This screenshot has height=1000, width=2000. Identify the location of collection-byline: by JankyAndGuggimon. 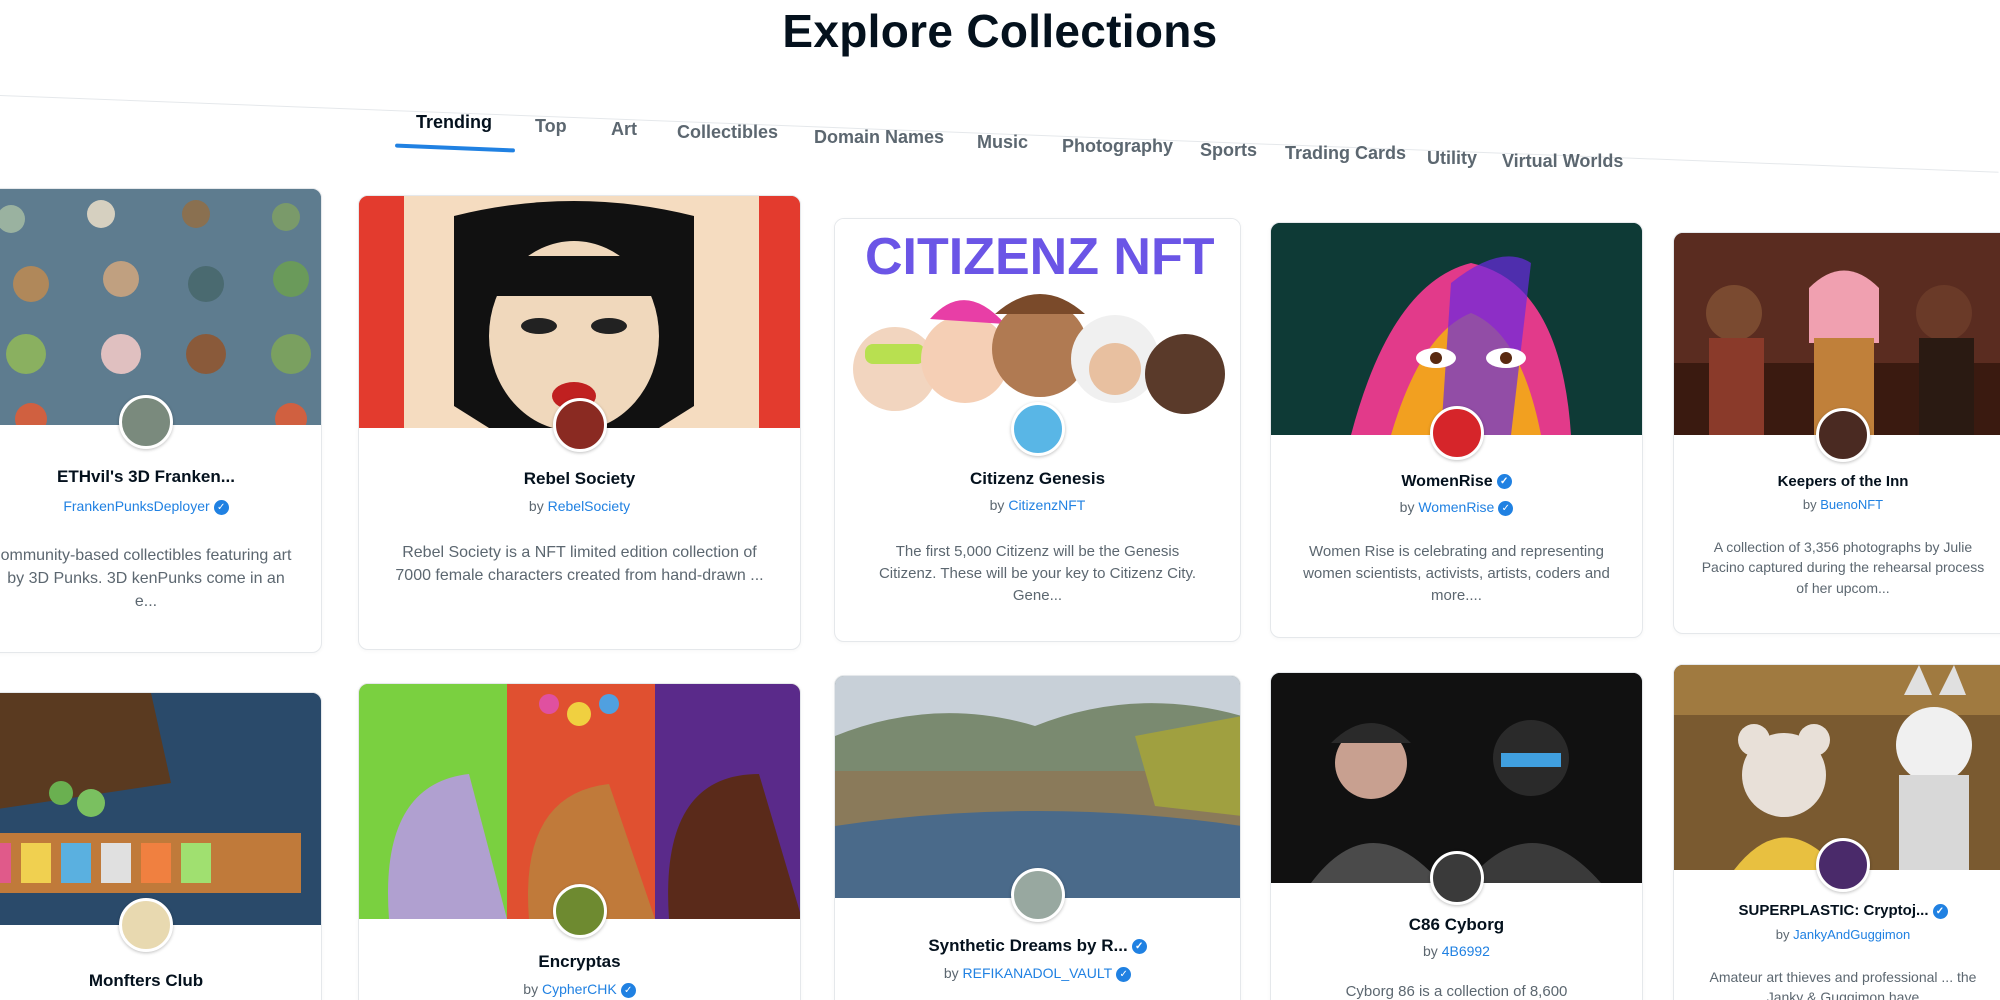
(1837, 934).